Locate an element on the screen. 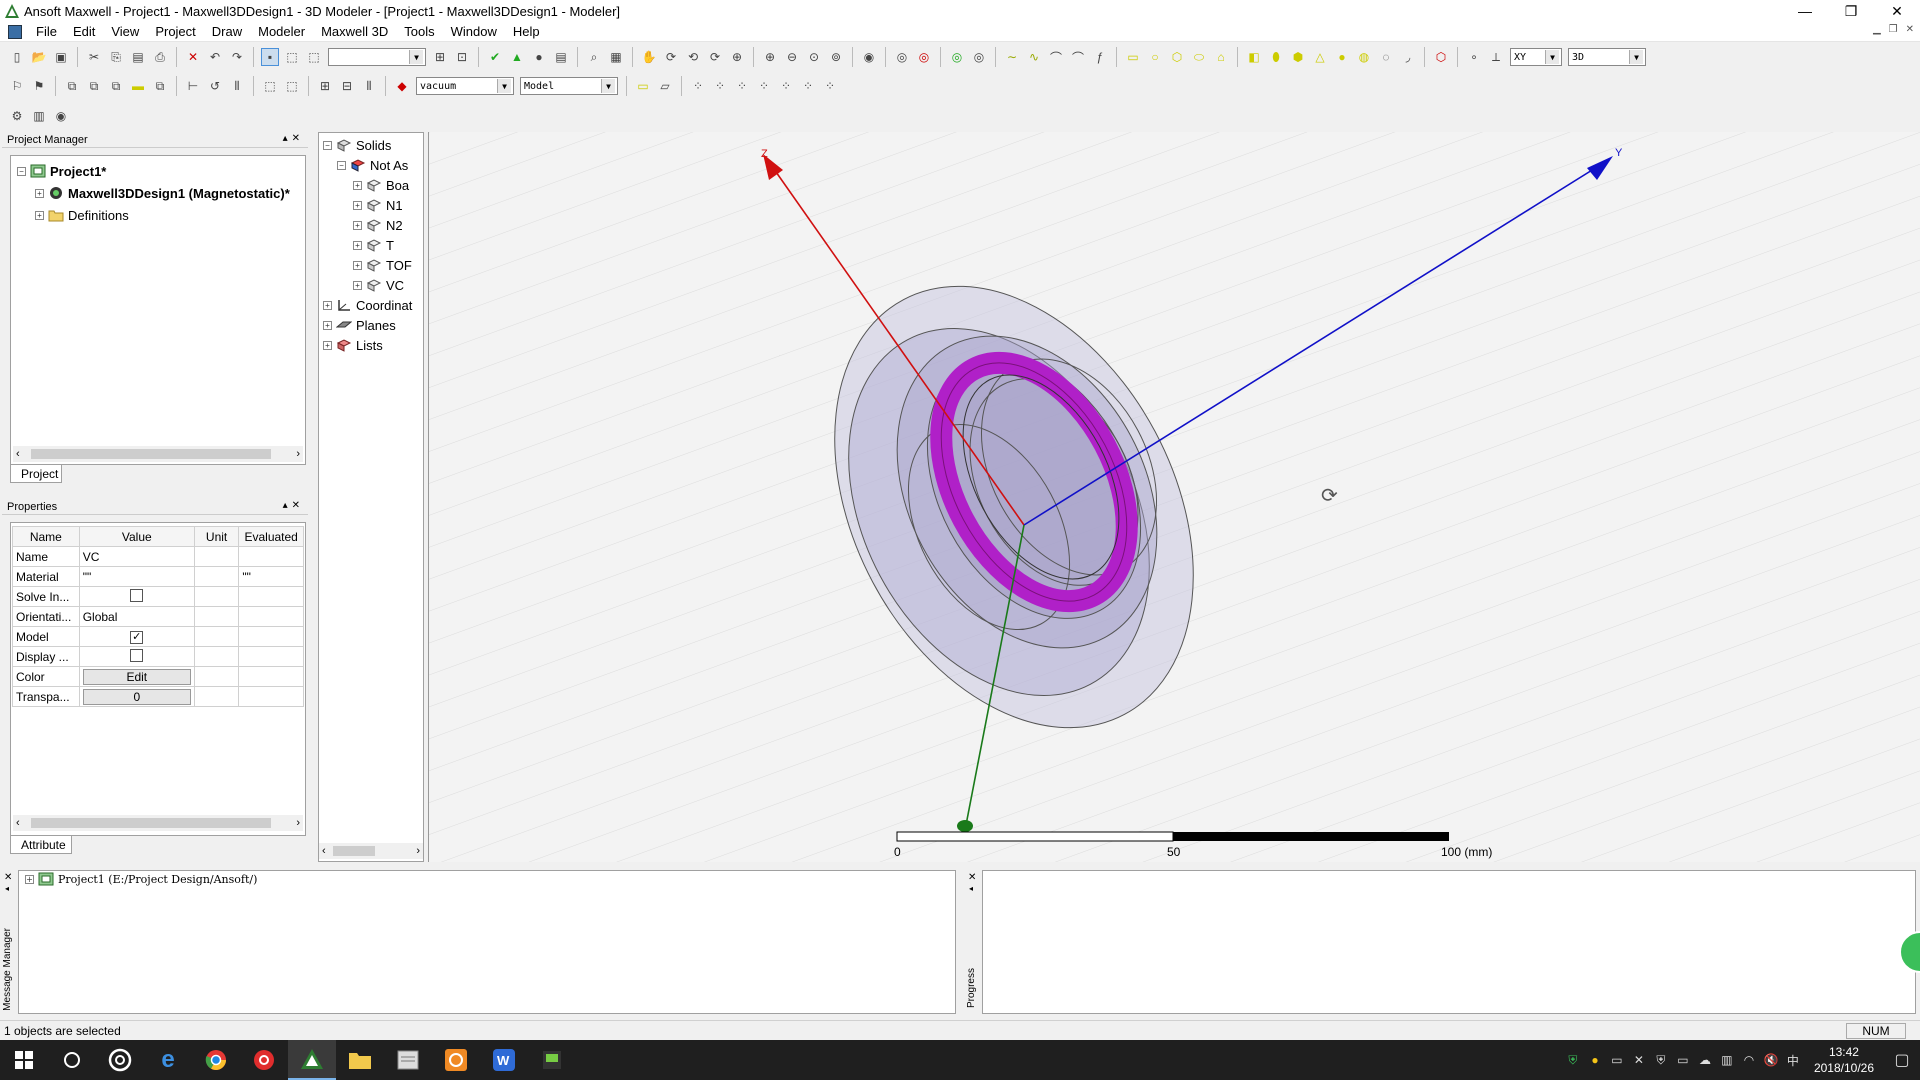 The image size is (1920, 1080). excitation-icon: ⚑ is located at coordinates (39, 86).